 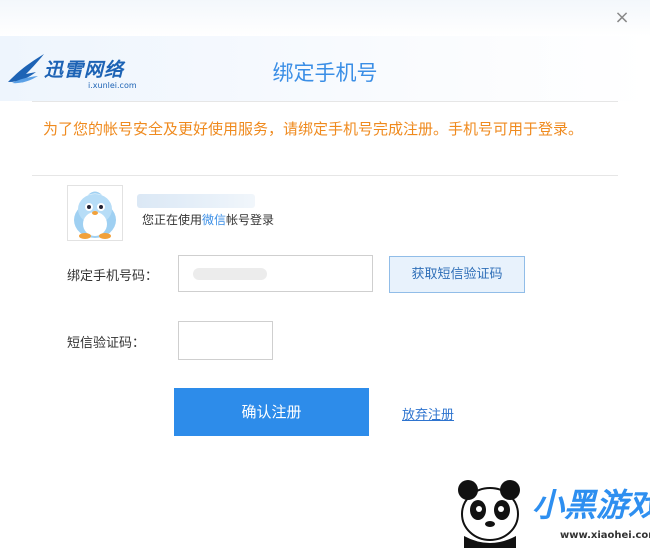 What do you see at coordinates (230, 274) in the screenshot?
I see `phone-value-masked` at bounding box center [230, 274].